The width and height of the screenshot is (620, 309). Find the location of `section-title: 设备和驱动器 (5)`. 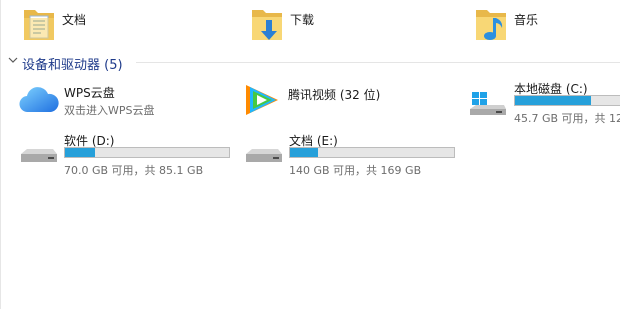

section-title: 设备和驱动器 (5) is located at coordinates (72, 65).